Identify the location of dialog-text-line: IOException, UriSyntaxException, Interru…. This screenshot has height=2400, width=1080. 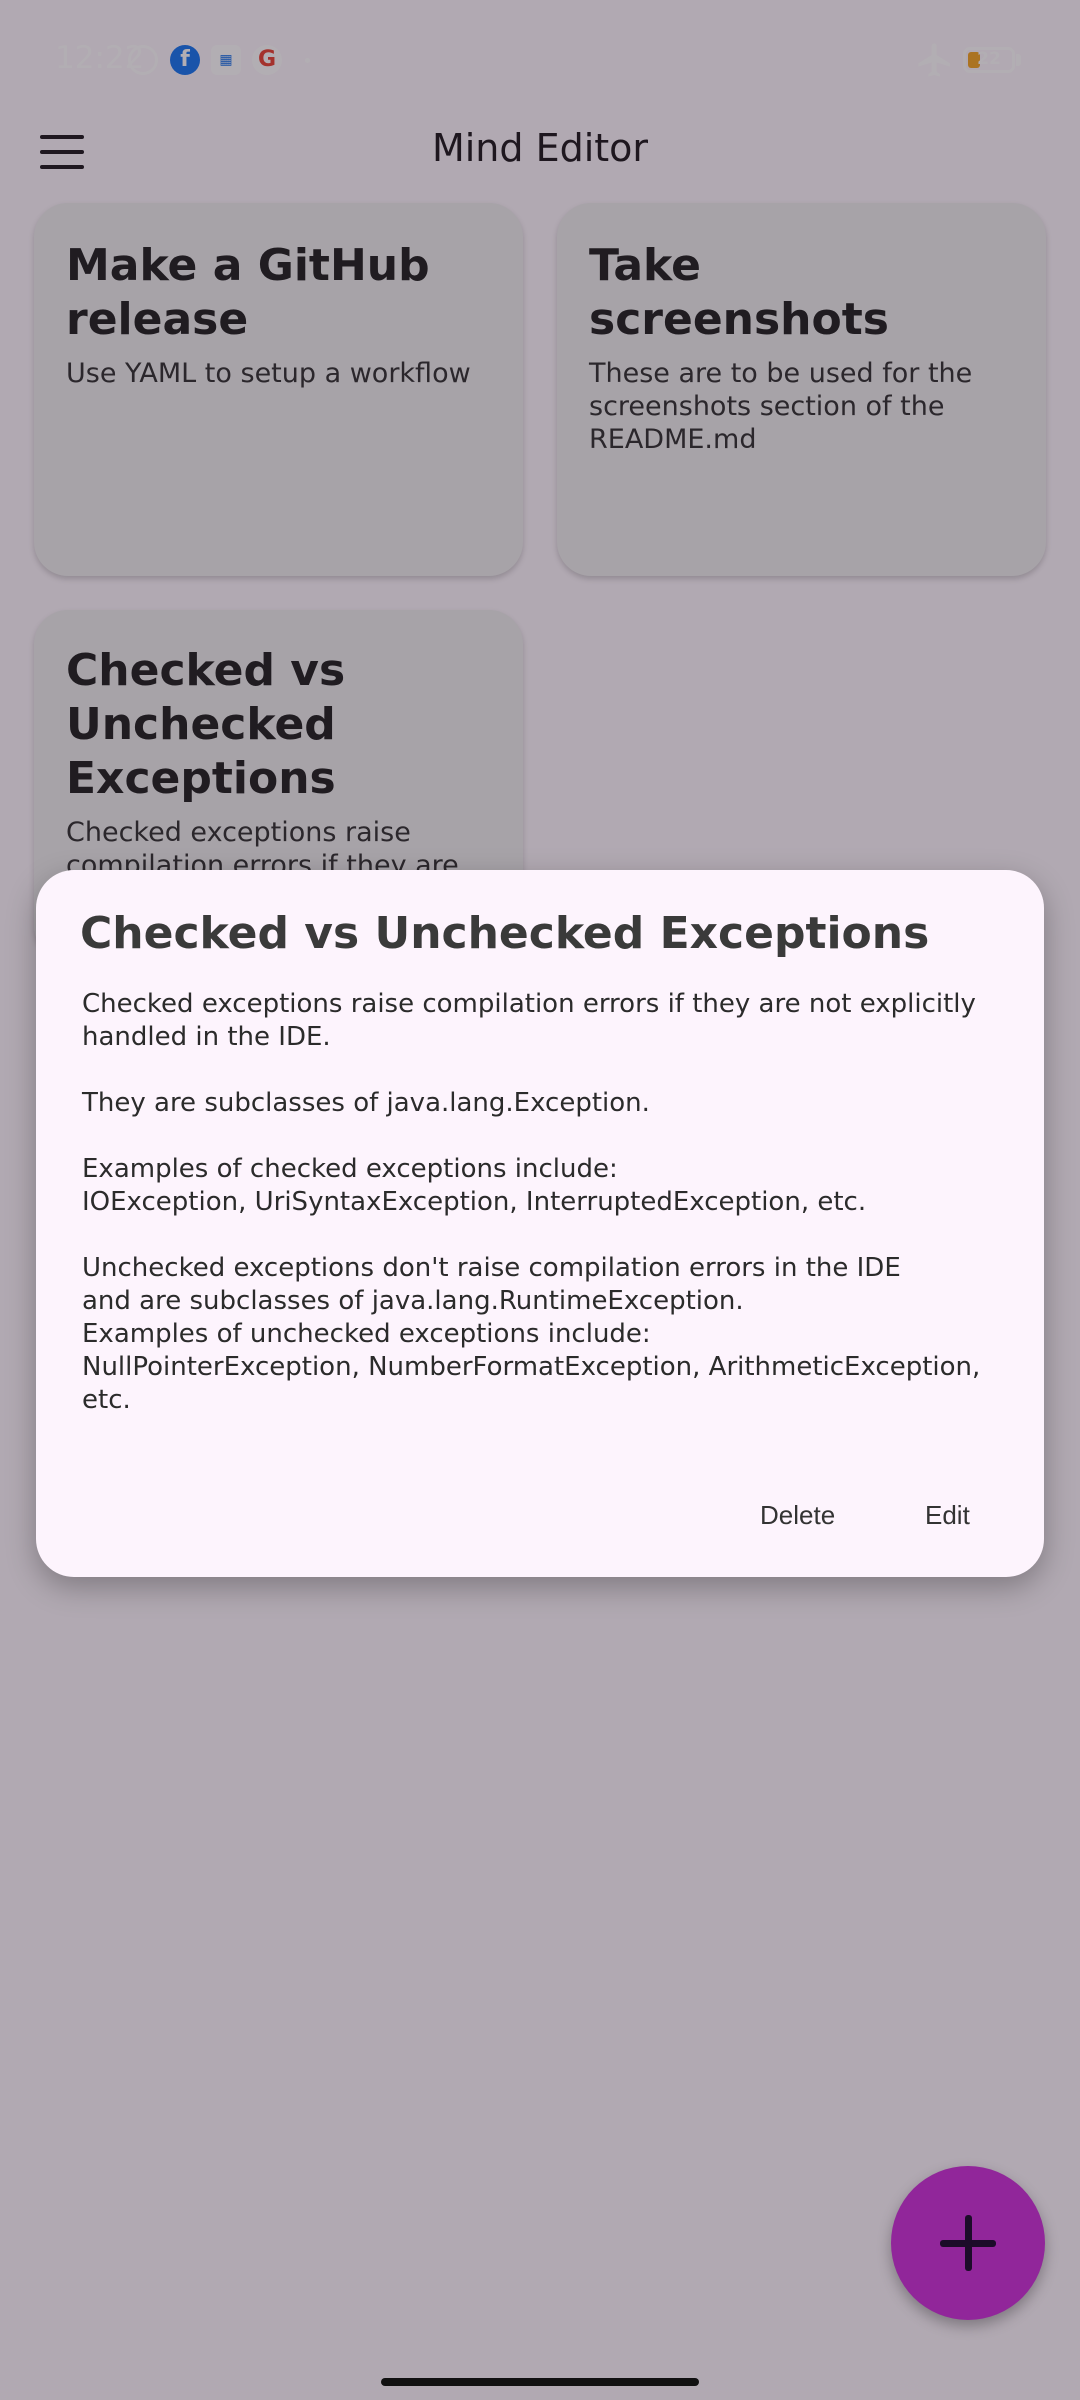
(474, 1202).